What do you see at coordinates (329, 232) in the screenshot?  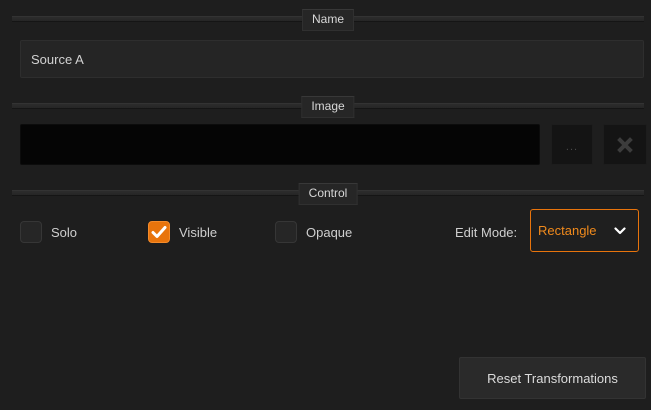 I see `opaque-label: Opaque` at bounding box center [329, 232].